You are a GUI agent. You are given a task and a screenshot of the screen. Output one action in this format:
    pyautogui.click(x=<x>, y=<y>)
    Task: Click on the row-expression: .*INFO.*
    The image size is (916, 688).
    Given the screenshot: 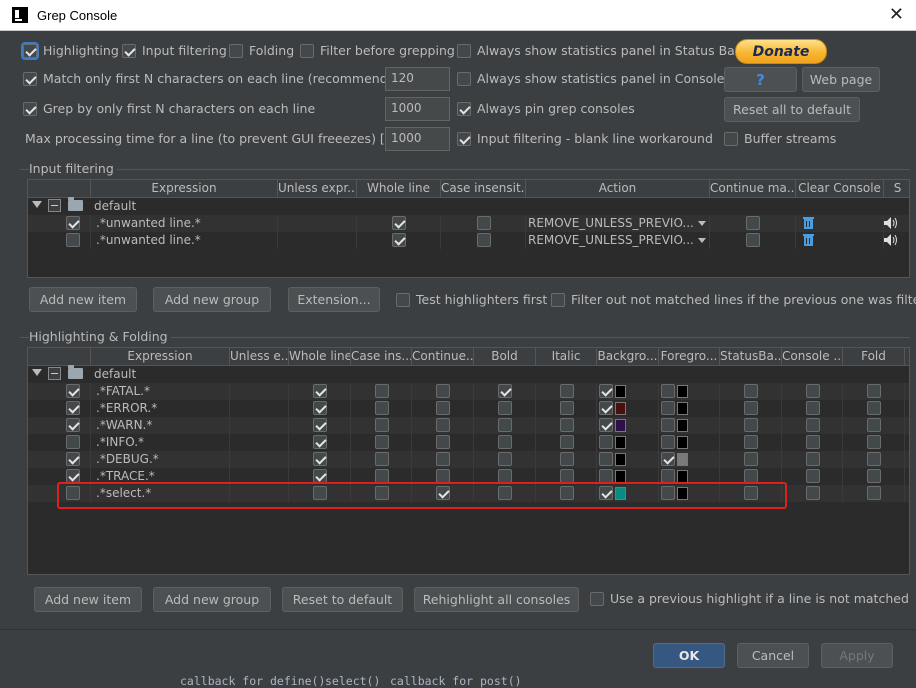 What is the action you would take?
    pyautogui.click(x=160, y=442)
    